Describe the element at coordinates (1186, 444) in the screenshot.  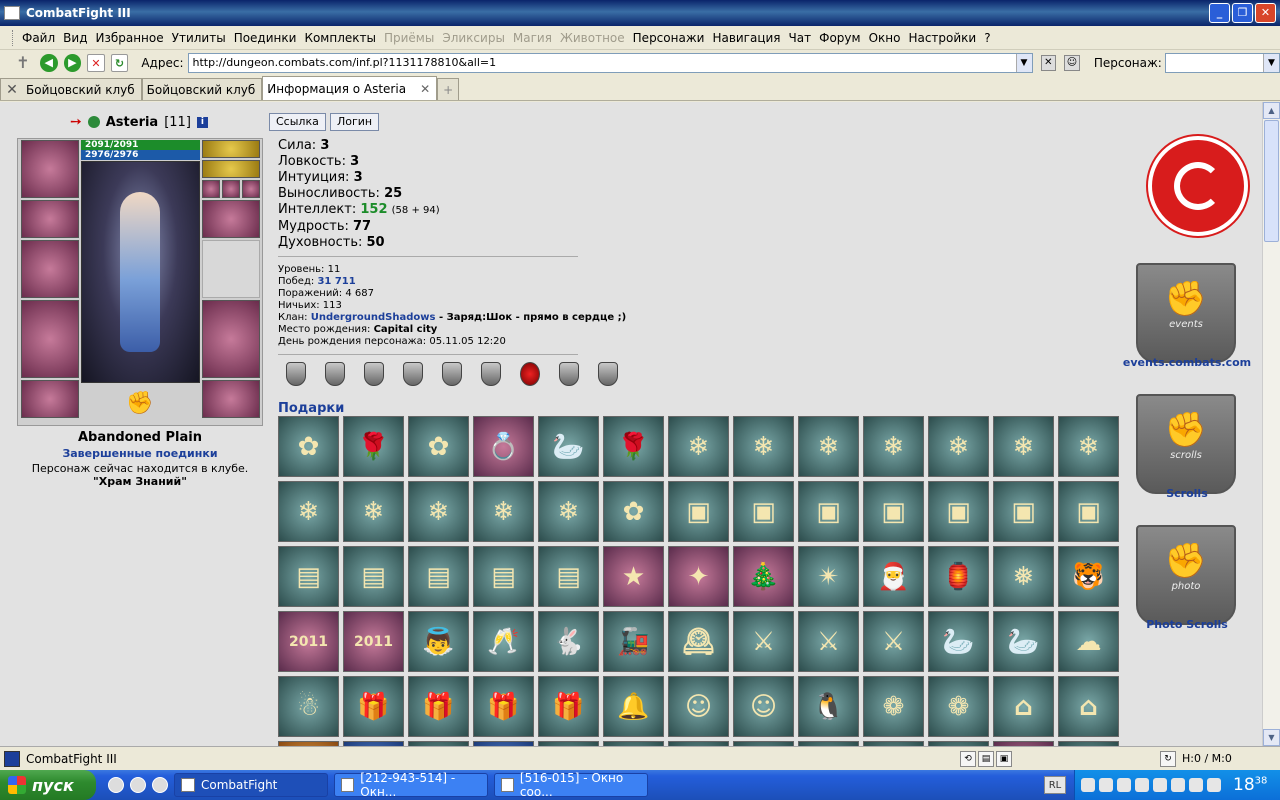
I see `scrolls-banner: ✊ scrolls` at that location.